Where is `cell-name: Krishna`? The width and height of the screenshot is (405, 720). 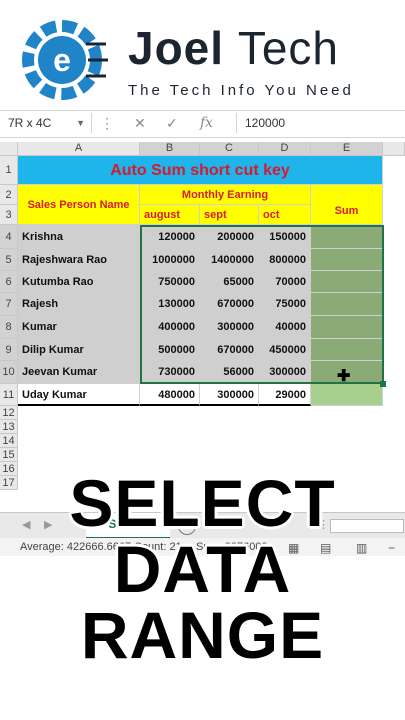
cell-name: Krishna is located at coordinates (79, 237).